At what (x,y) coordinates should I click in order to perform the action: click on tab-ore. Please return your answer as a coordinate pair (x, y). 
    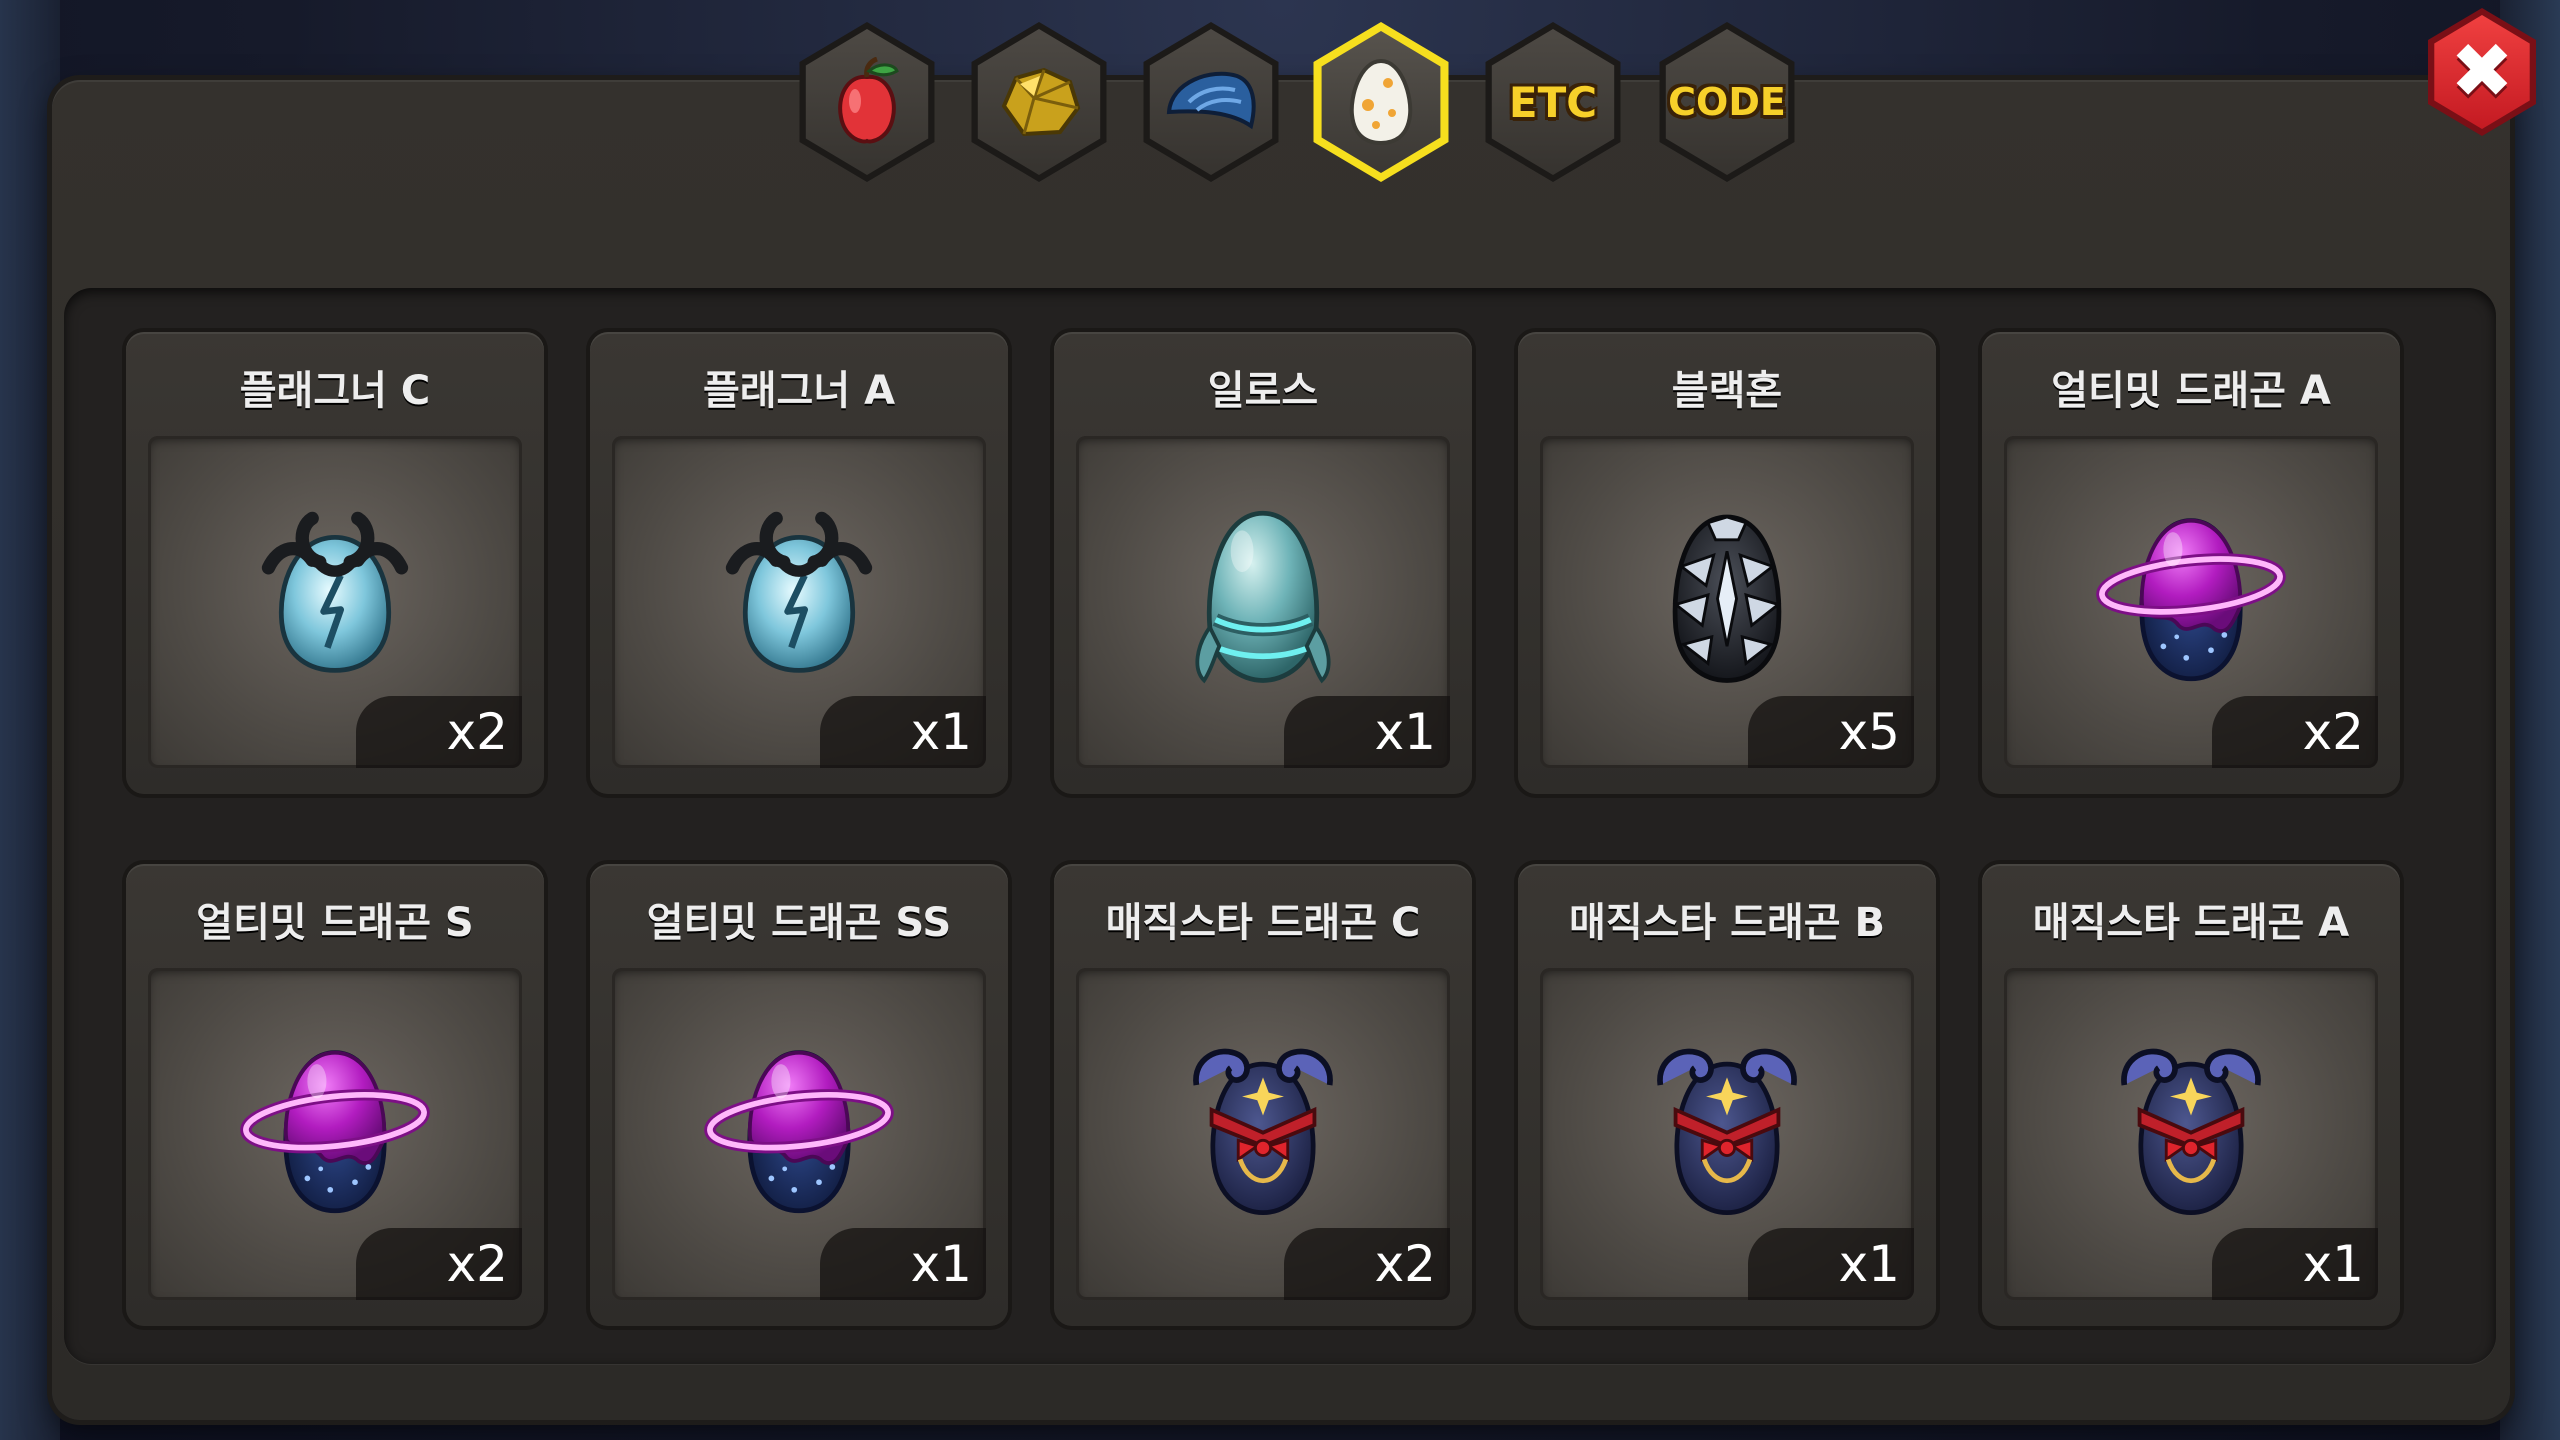
    Looking at the image, I should click on (1039, 102).